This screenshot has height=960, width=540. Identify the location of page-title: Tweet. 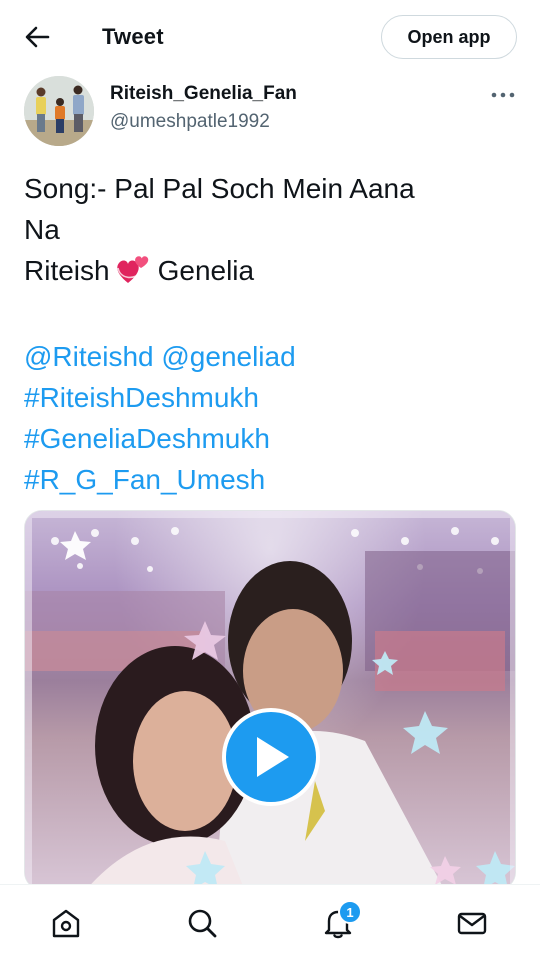
(133, 36).